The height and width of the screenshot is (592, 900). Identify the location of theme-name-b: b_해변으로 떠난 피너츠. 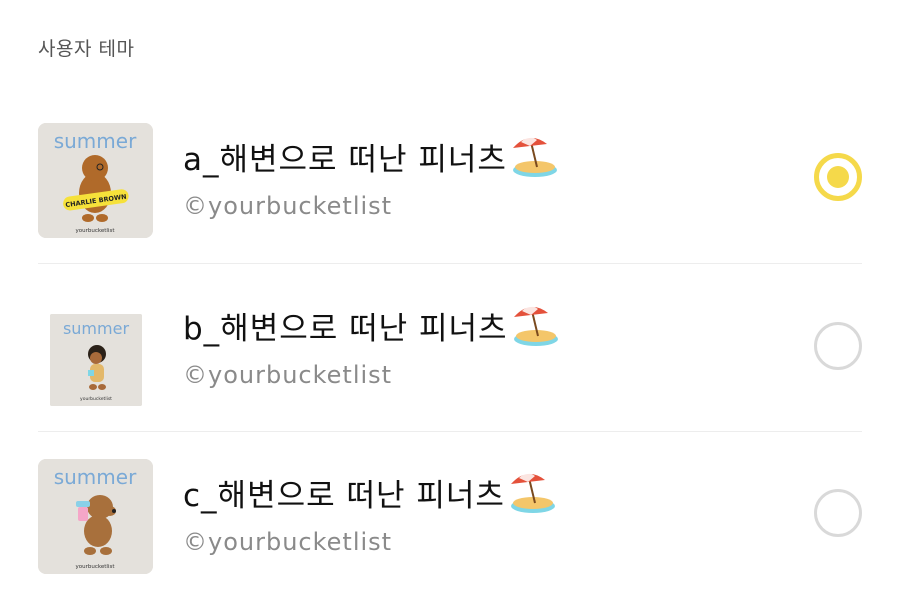
(371, 325).